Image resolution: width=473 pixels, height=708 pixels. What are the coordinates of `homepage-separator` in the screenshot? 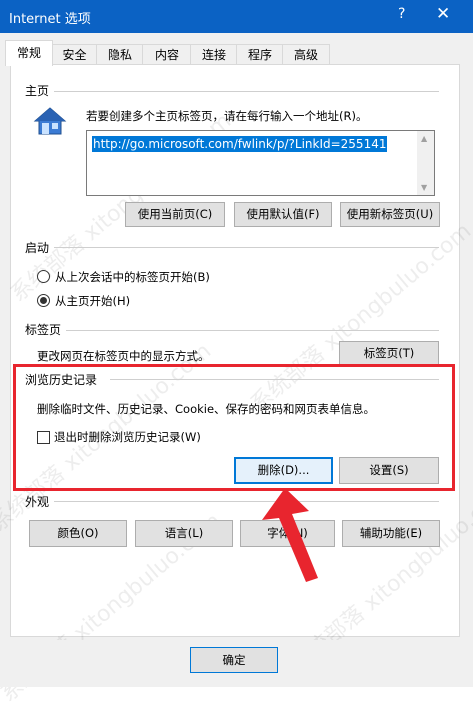 It's located at (246, 91).